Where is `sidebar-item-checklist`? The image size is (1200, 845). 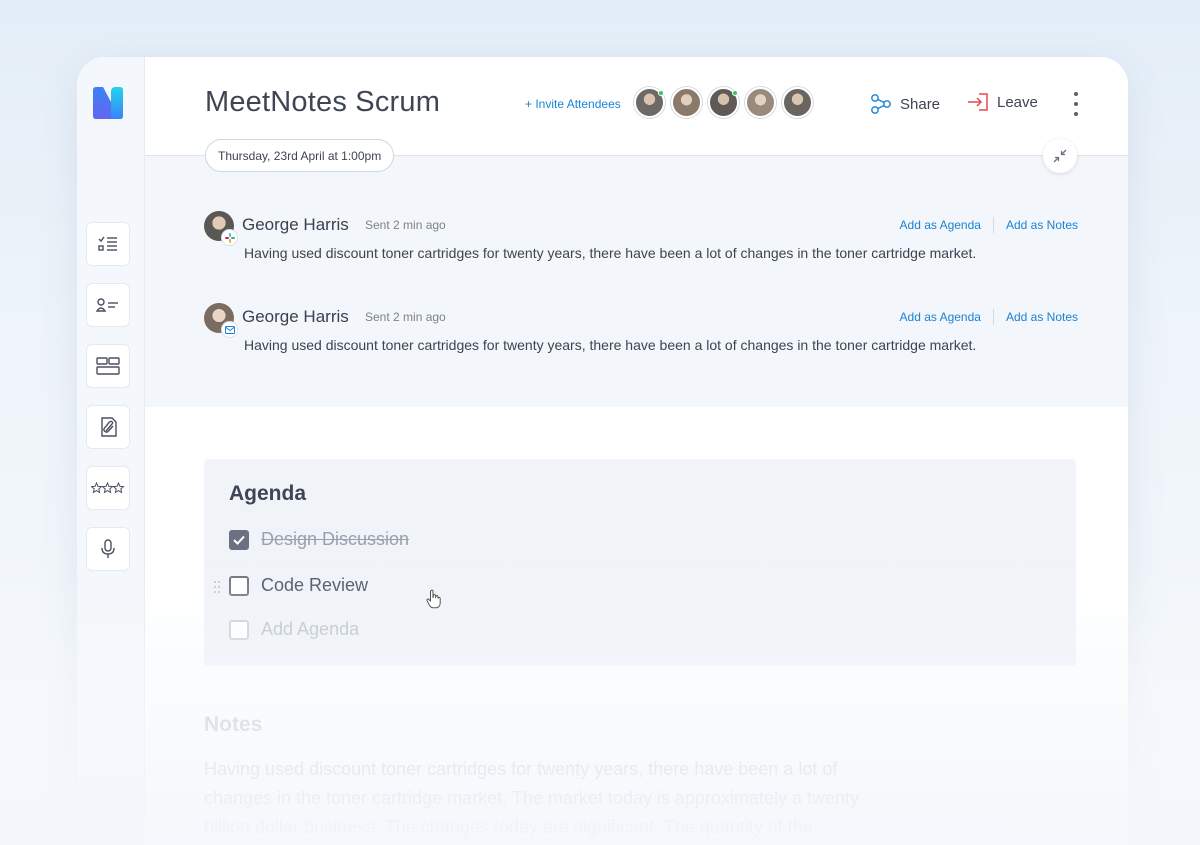 sidebar-item-checklist is located at coordinates (108, 244).